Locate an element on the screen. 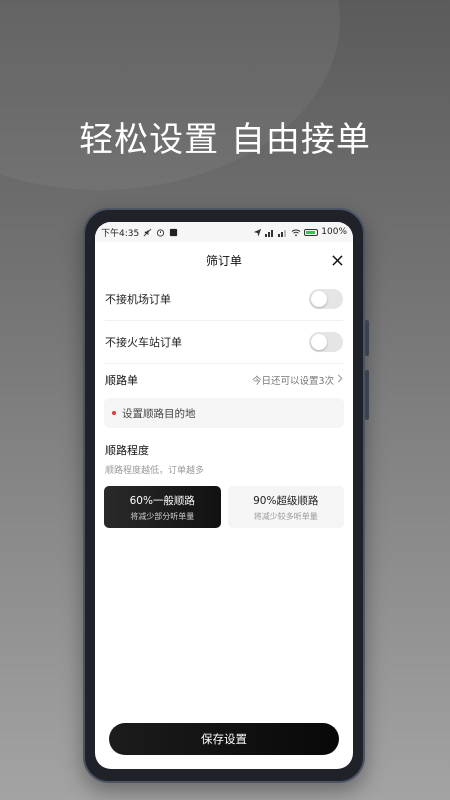 The width and height of the screenshot is (450, 800). airport-toggle is located at coordinates (326, 299).